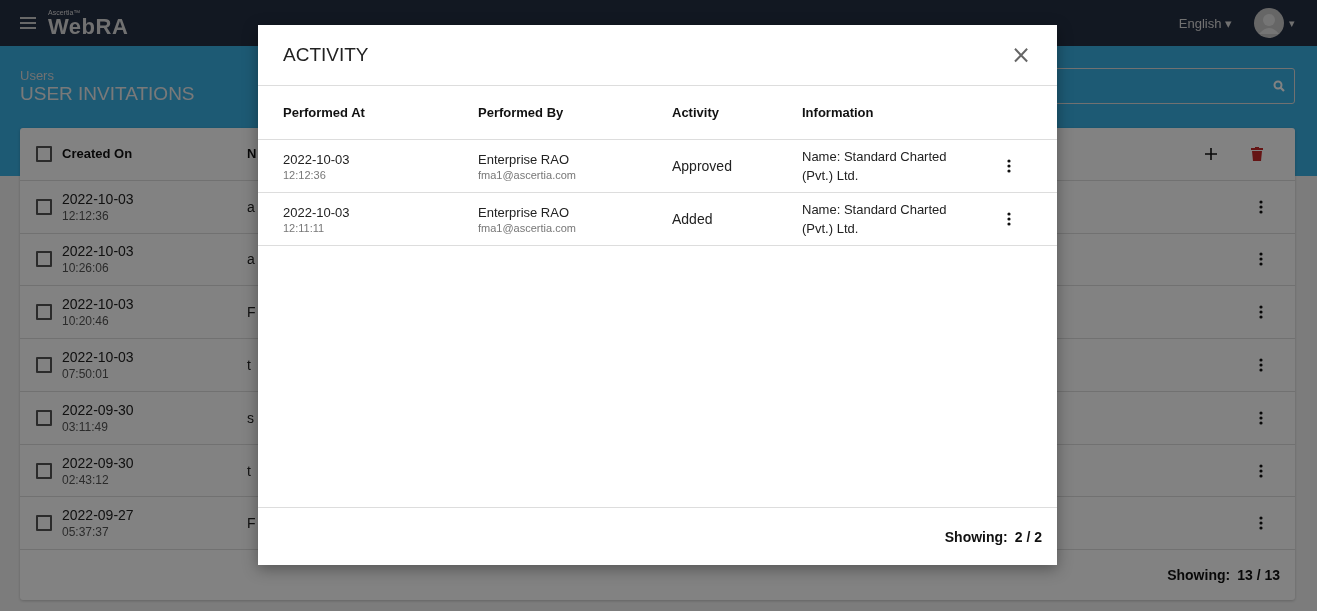 This screenshot has width=1317, height=611. Describe the element at coordinates (1292, 23) in the screenshot. I see `caret-icon: ▾` at that location.